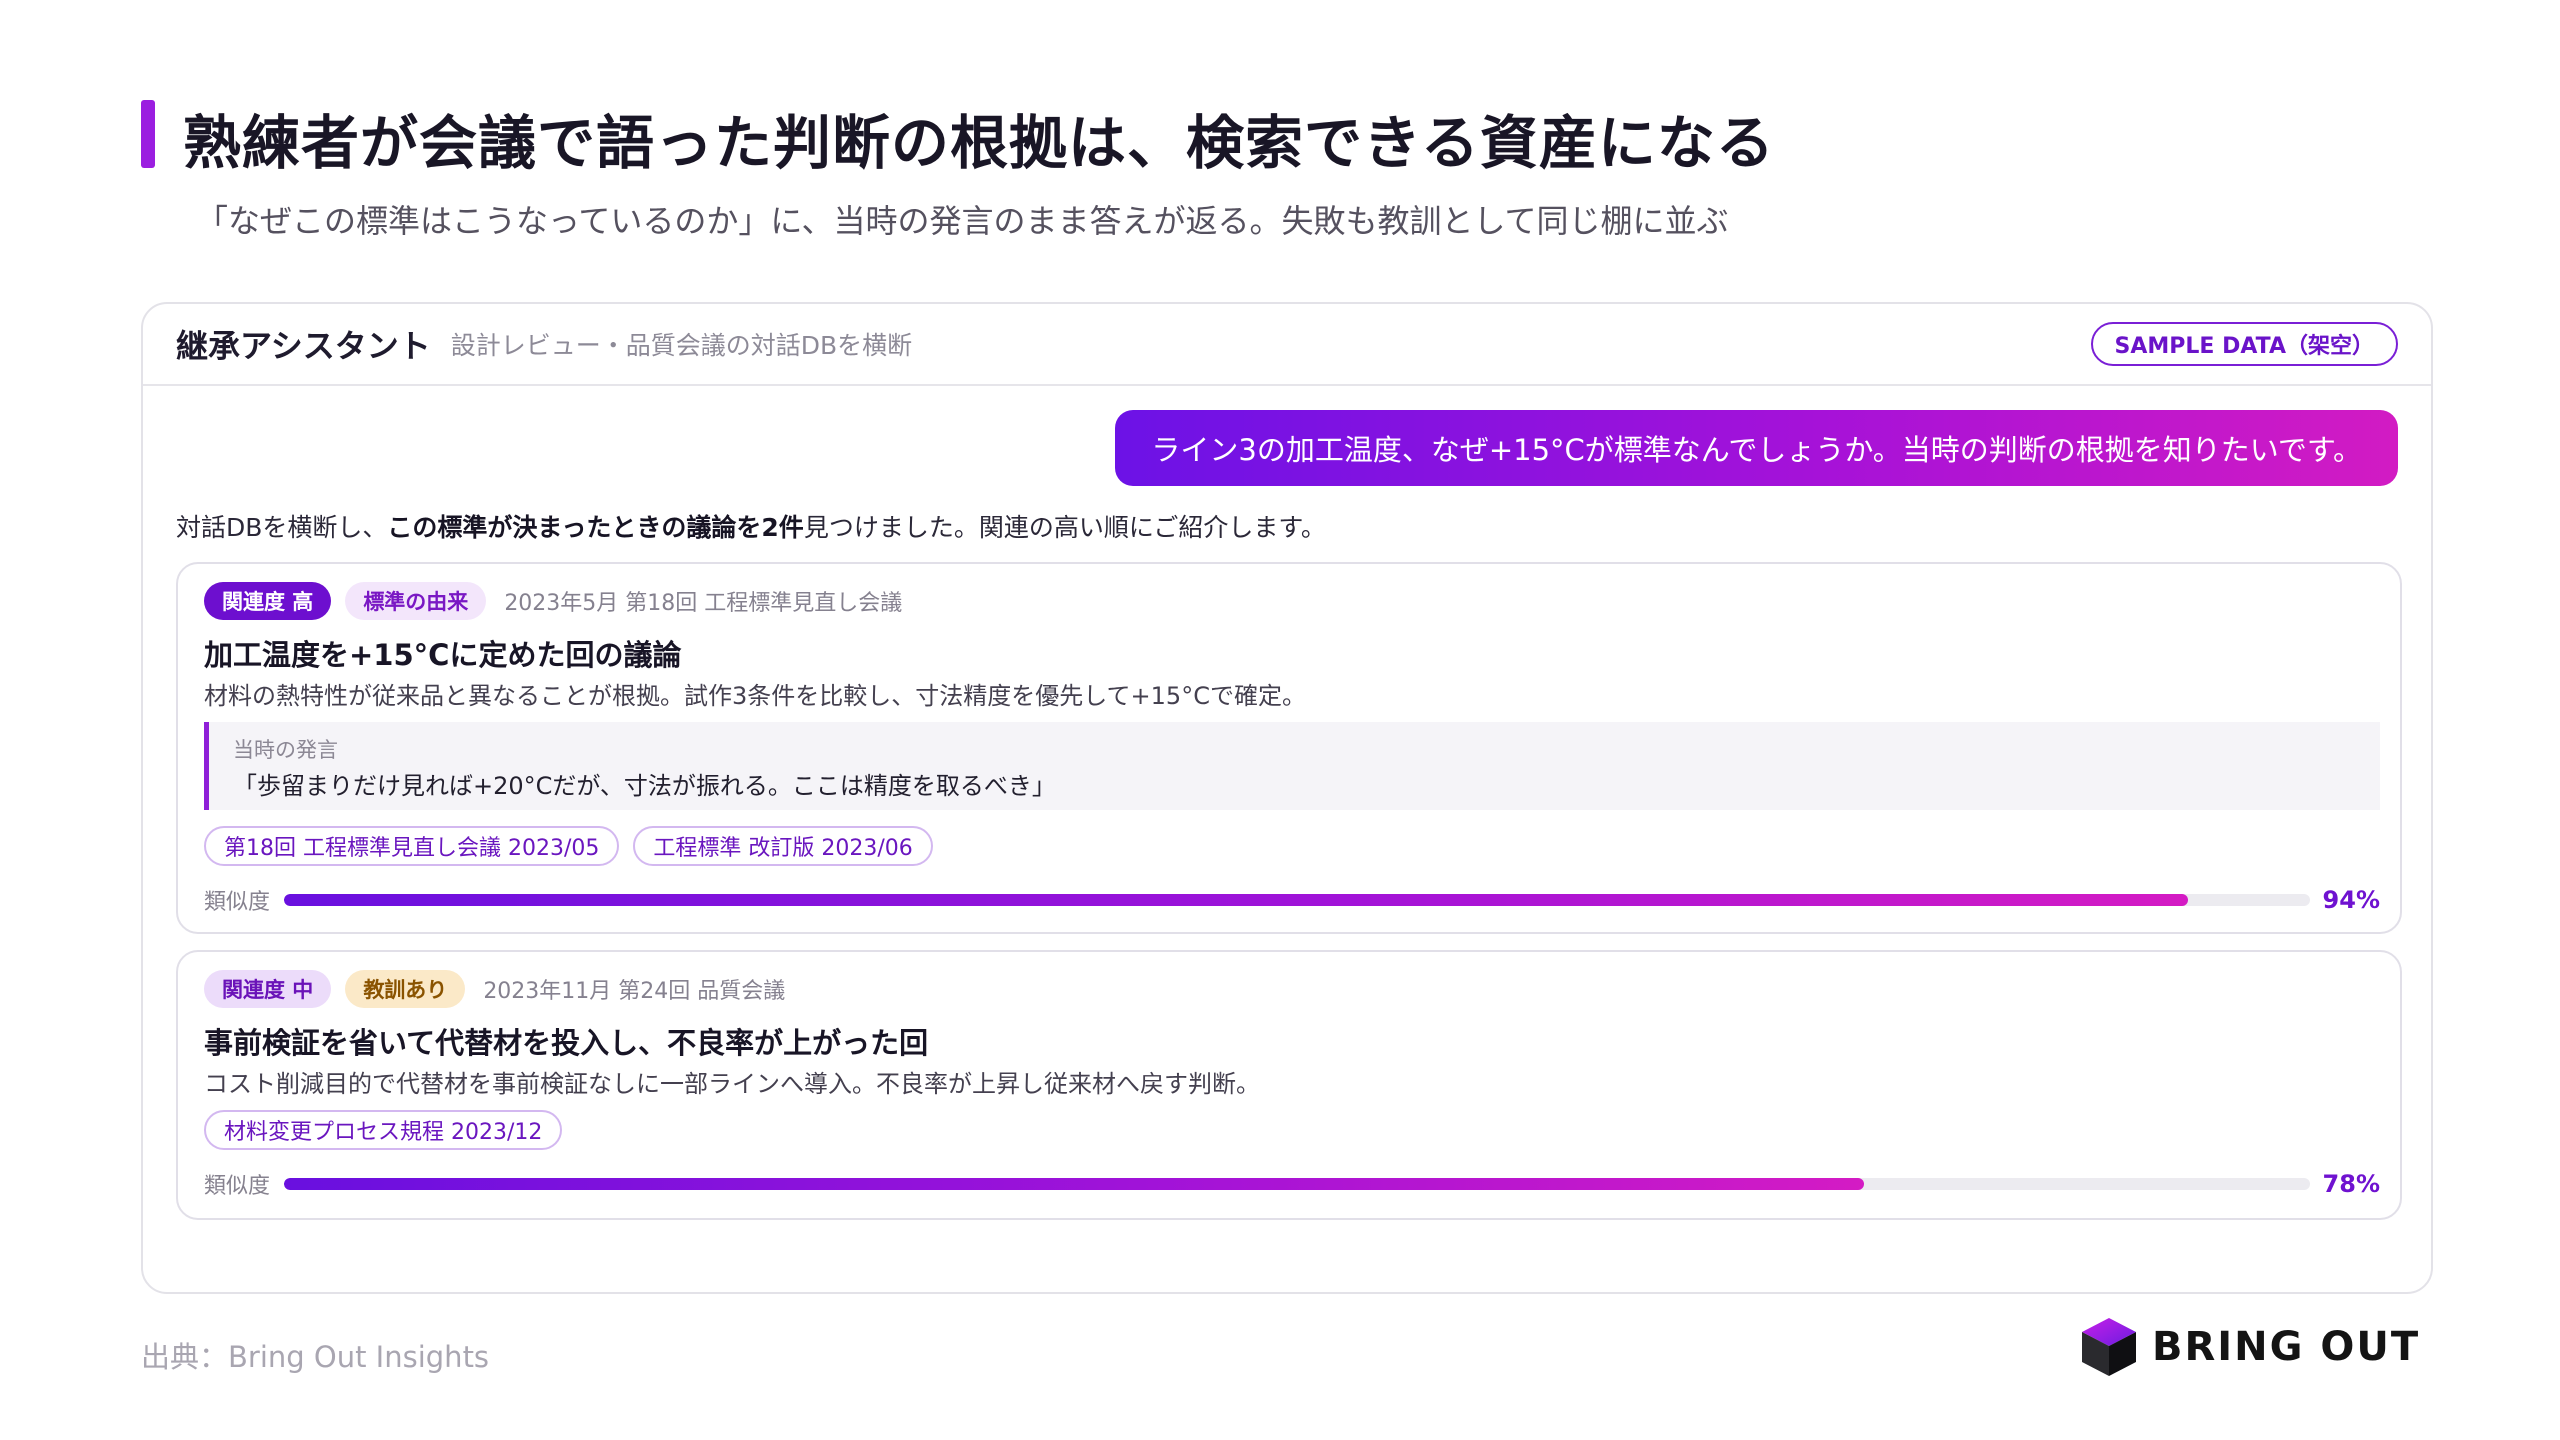 The image size is (2560, 1440). Describe the element at coordinates (681, 345) in the screenshot. I see `panel-subtitle: 設計レビュー・品質会議の対話DBを横断` at that location.